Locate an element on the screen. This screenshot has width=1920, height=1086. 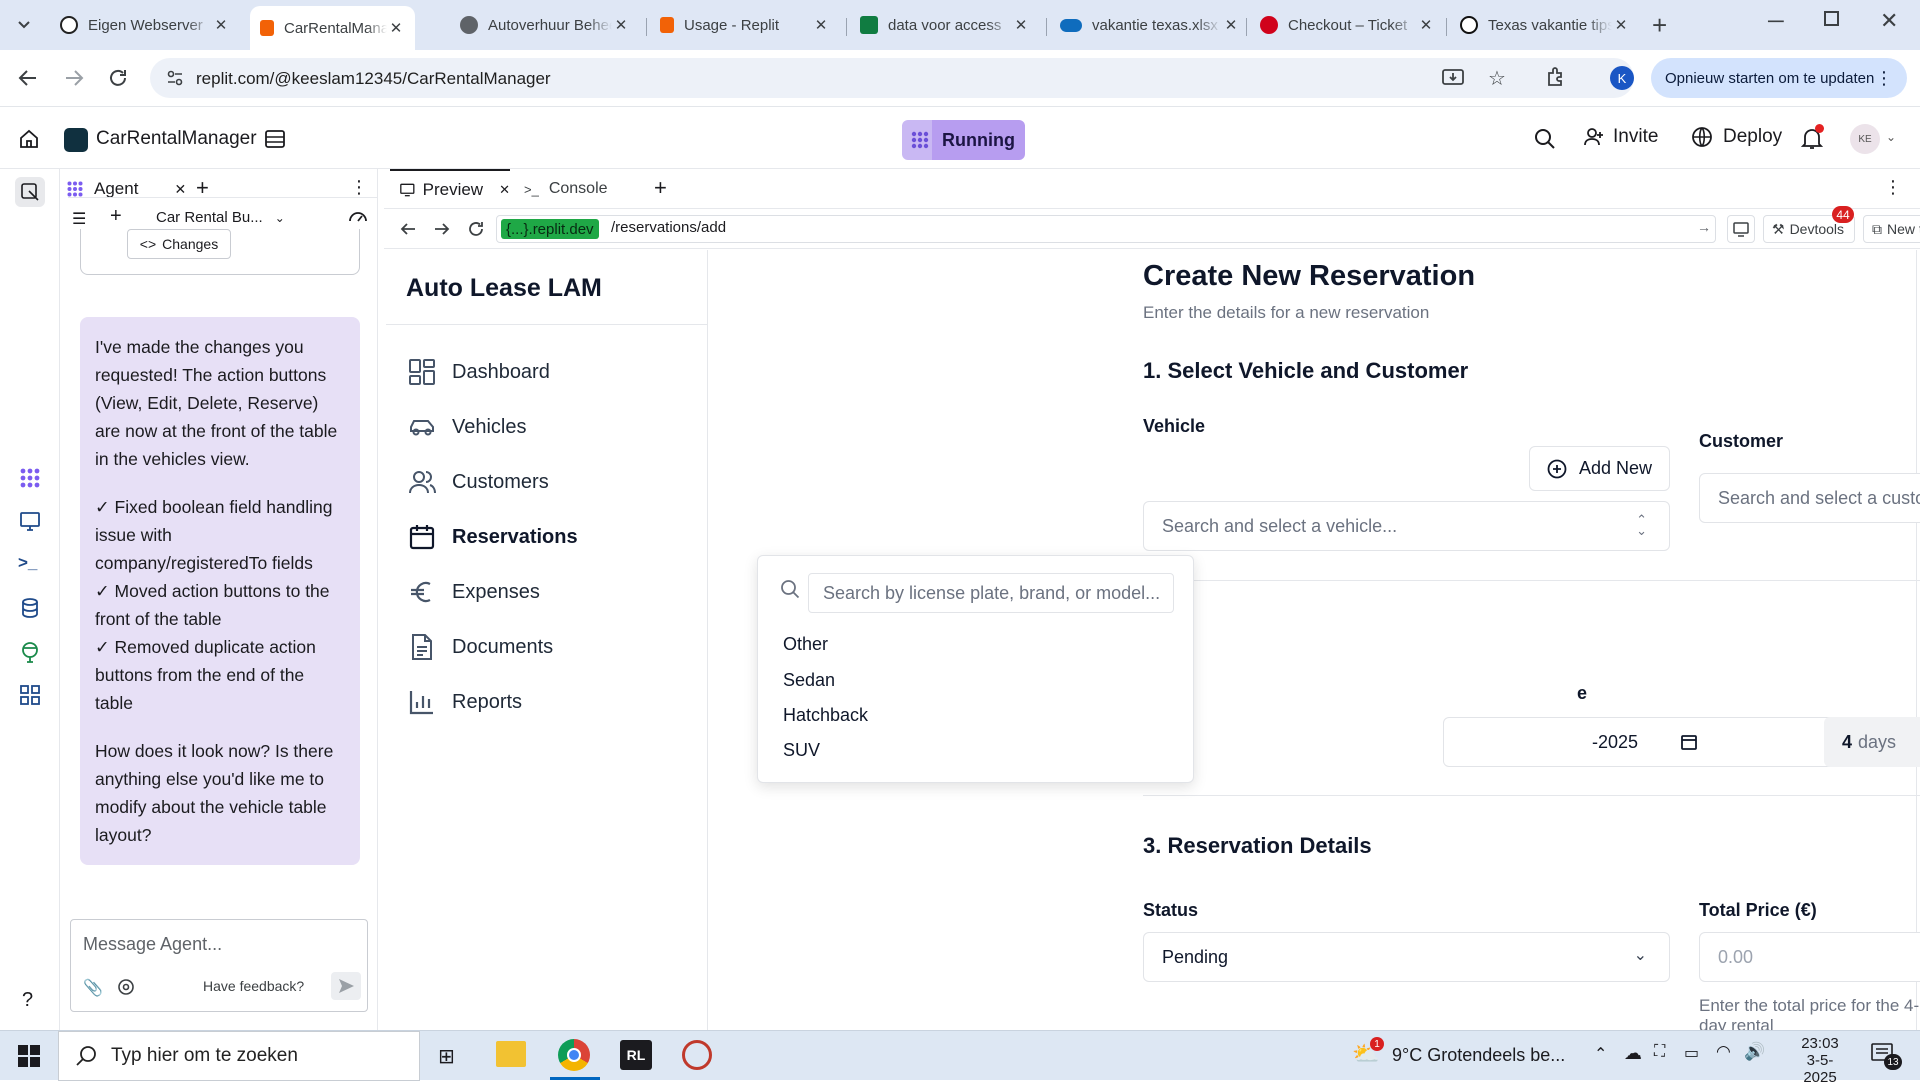
agent-tool-icon is located at coordinates (30, 192).